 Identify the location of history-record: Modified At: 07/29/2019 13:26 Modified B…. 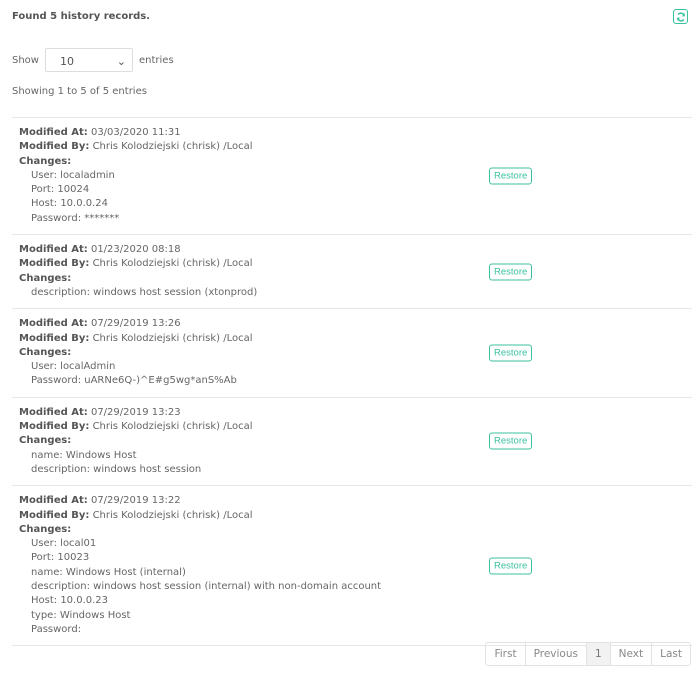
(352, 352).